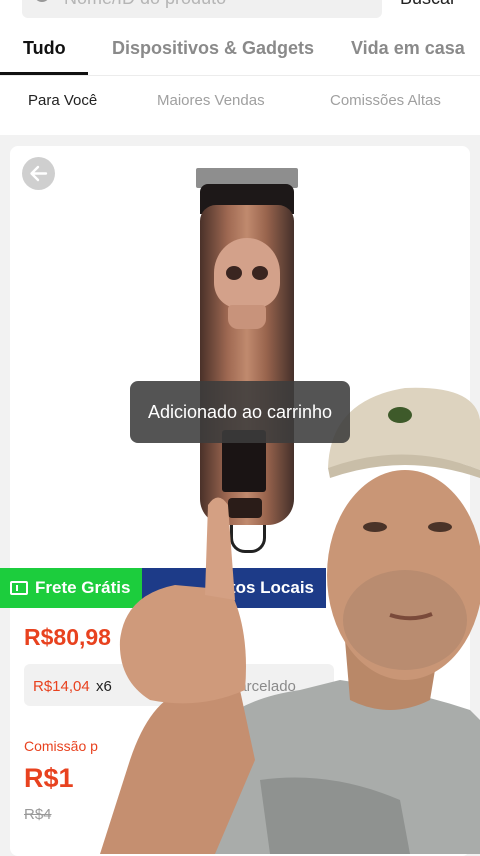 The height and width of the screenshot is (856, 480). Describe the element at coordinates (83, 587) in the screenshot. I see `free-shipping-label: Frete Grátis` at that location.